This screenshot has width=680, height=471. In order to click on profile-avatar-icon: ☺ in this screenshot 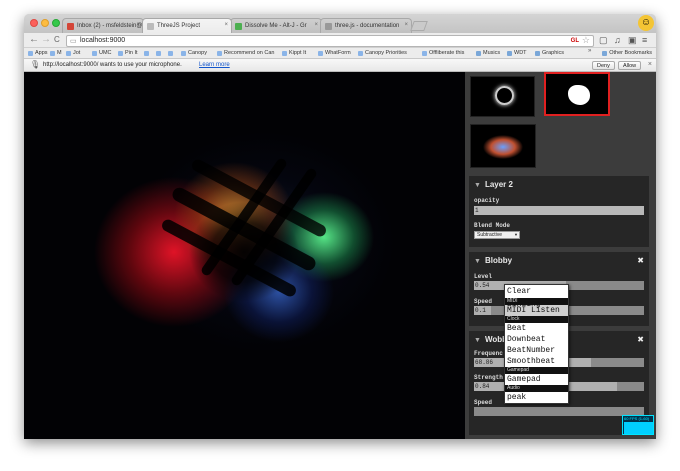, I will do `click(646, 23)`.